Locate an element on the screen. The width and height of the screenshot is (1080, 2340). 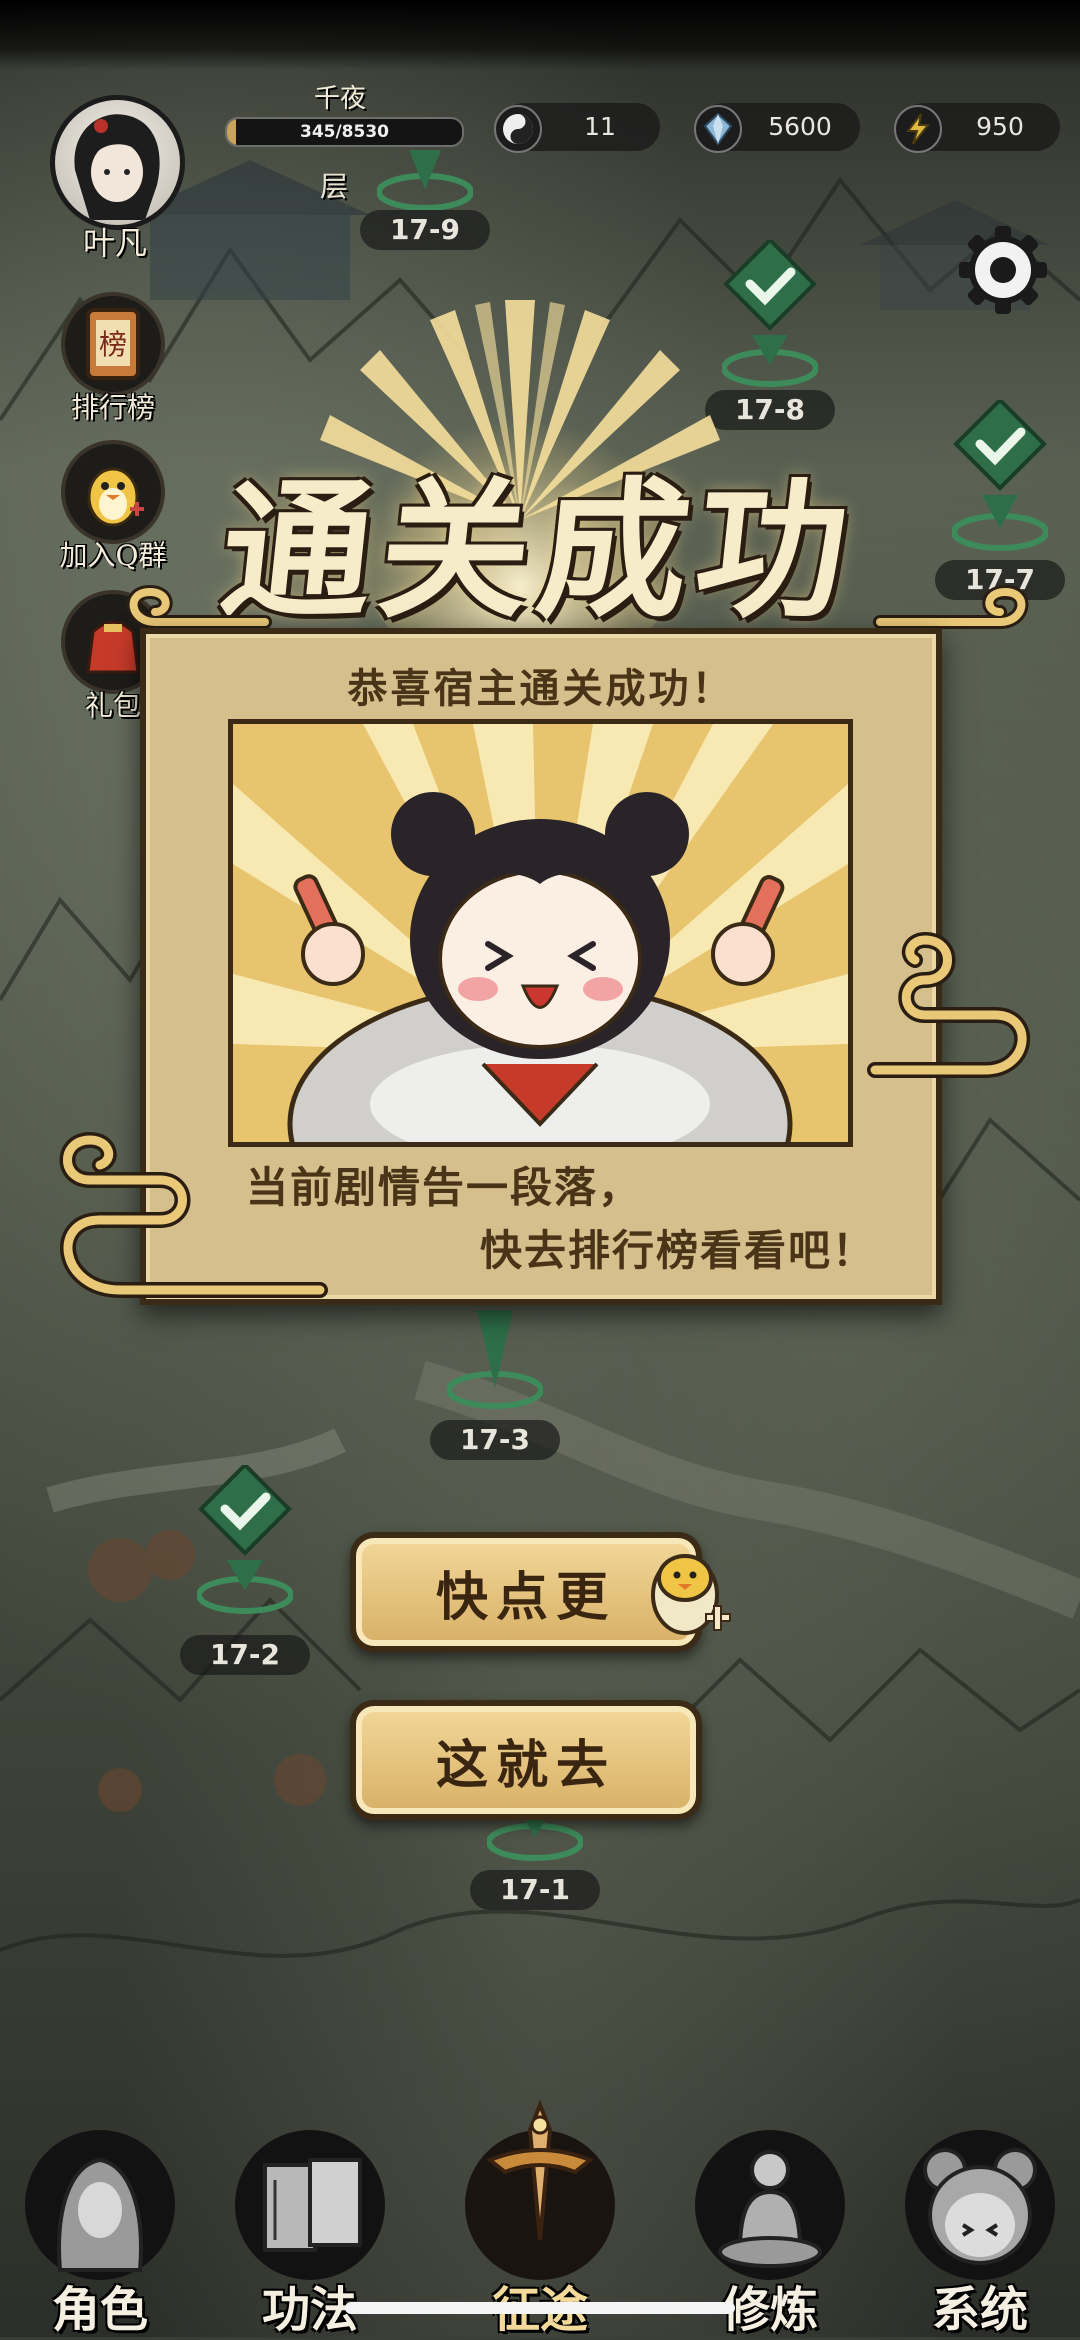
stage-label: 17-1 is located at coordinates (535, 1890).